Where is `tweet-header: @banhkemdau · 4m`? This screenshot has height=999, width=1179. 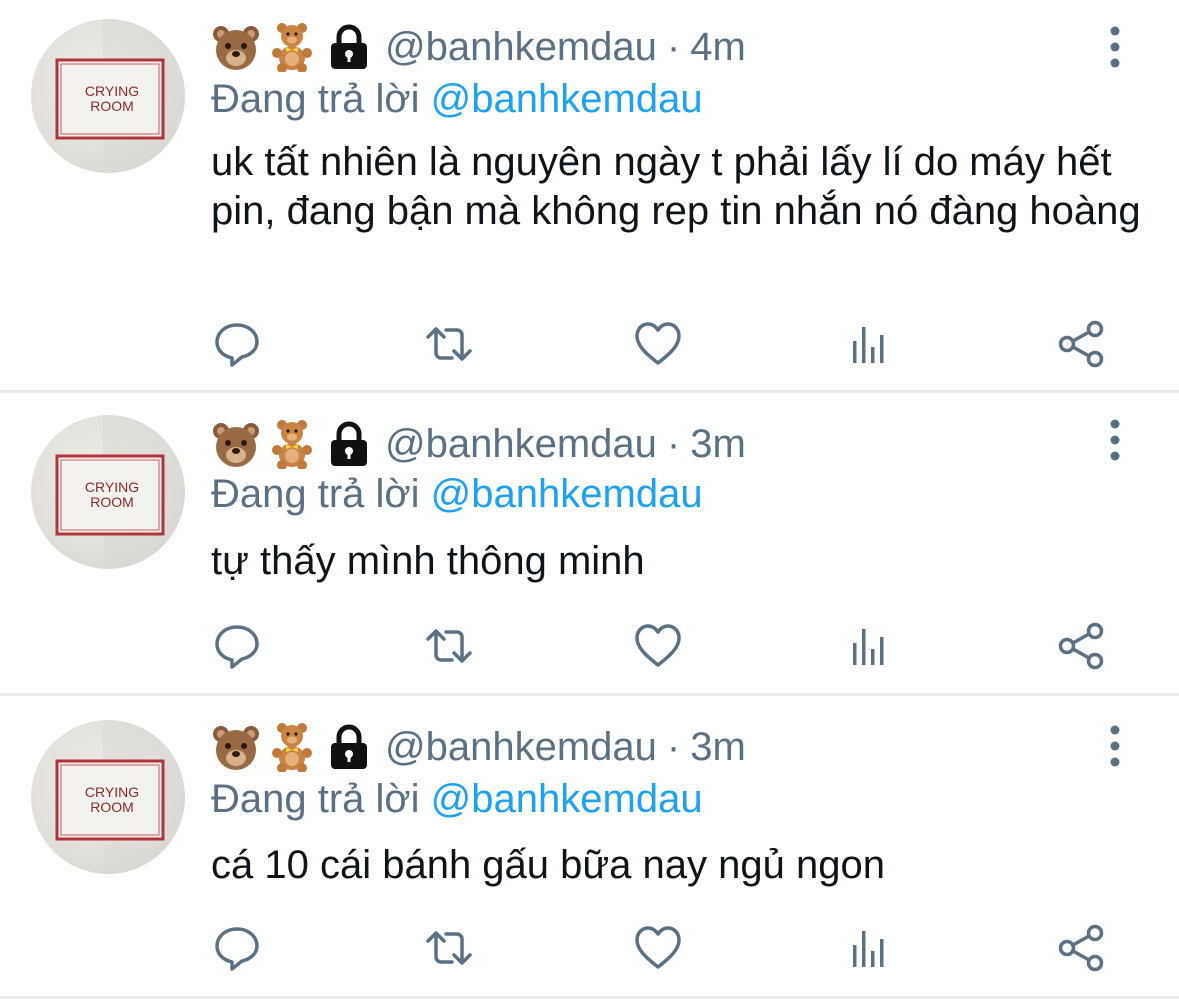
tweet-header: @banhkemdau · 4m is located at coordinates (478, 47).